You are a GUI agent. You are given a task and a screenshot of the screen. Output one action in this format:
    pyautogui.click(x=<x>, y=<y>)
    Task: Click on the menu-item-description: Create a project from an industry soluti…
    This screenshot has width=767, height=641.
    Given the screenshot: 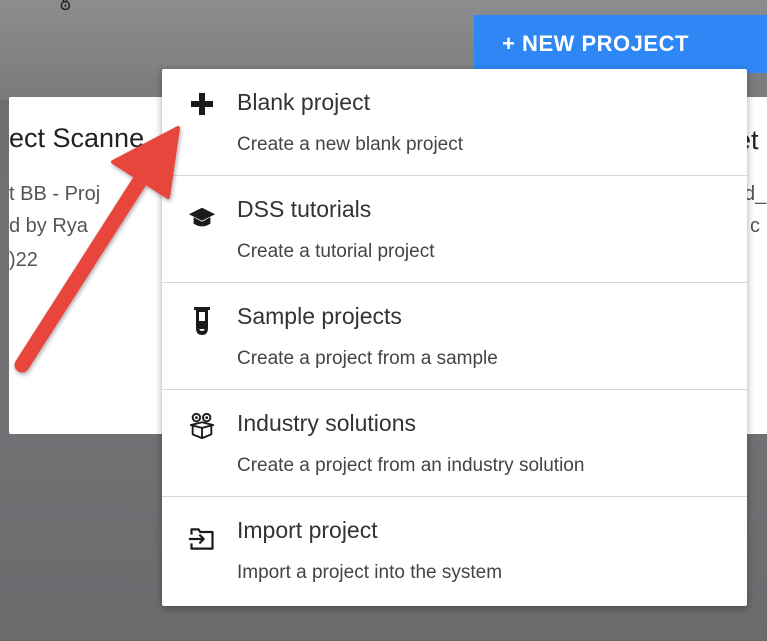 What is the action you would take?
    pyautogui.click(x=411, y=465)
    